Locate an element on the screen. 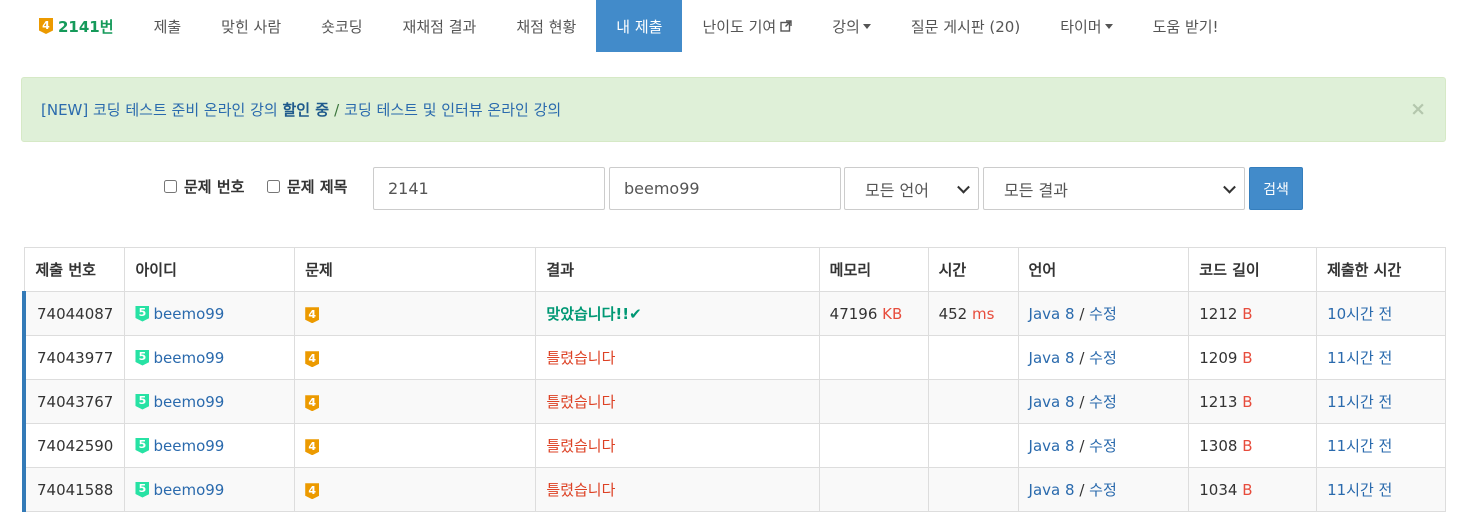 This screenshot has height=531, width=1469. nav-lectures-dropdown: 강의 is located at coordinates (851, 26).